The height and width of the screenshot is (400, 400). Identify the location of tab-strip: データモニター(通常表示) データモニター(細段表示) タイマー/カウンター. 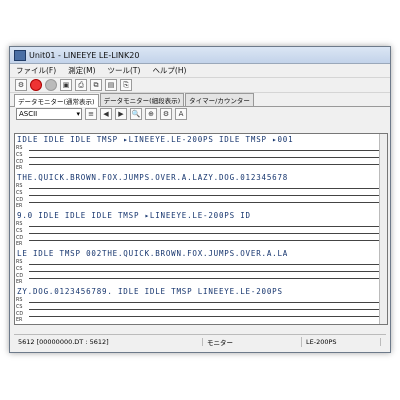
(200, 100).